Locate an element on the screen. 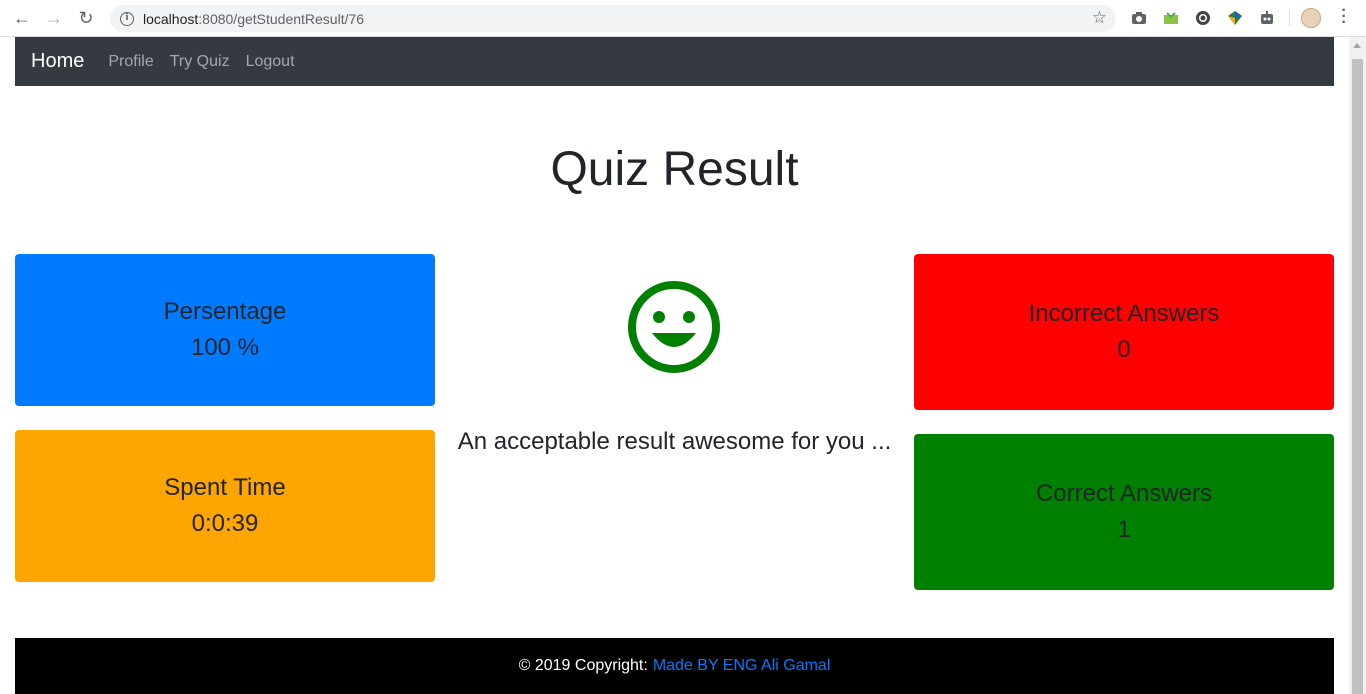 This screenshot has height=694, width=1366. footer-author-link: Made BY ENG Ali Gamal is located at coordinates (742, 666).